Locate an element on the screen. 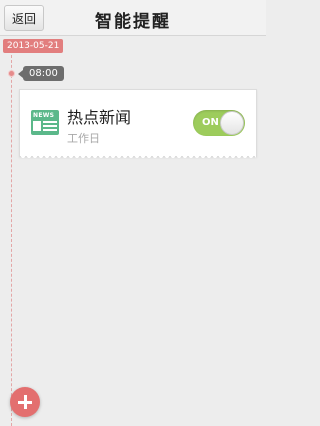 The width and height of the screenshot is (320, 426). toggle-label: ON is located at coordinates (210, 122).